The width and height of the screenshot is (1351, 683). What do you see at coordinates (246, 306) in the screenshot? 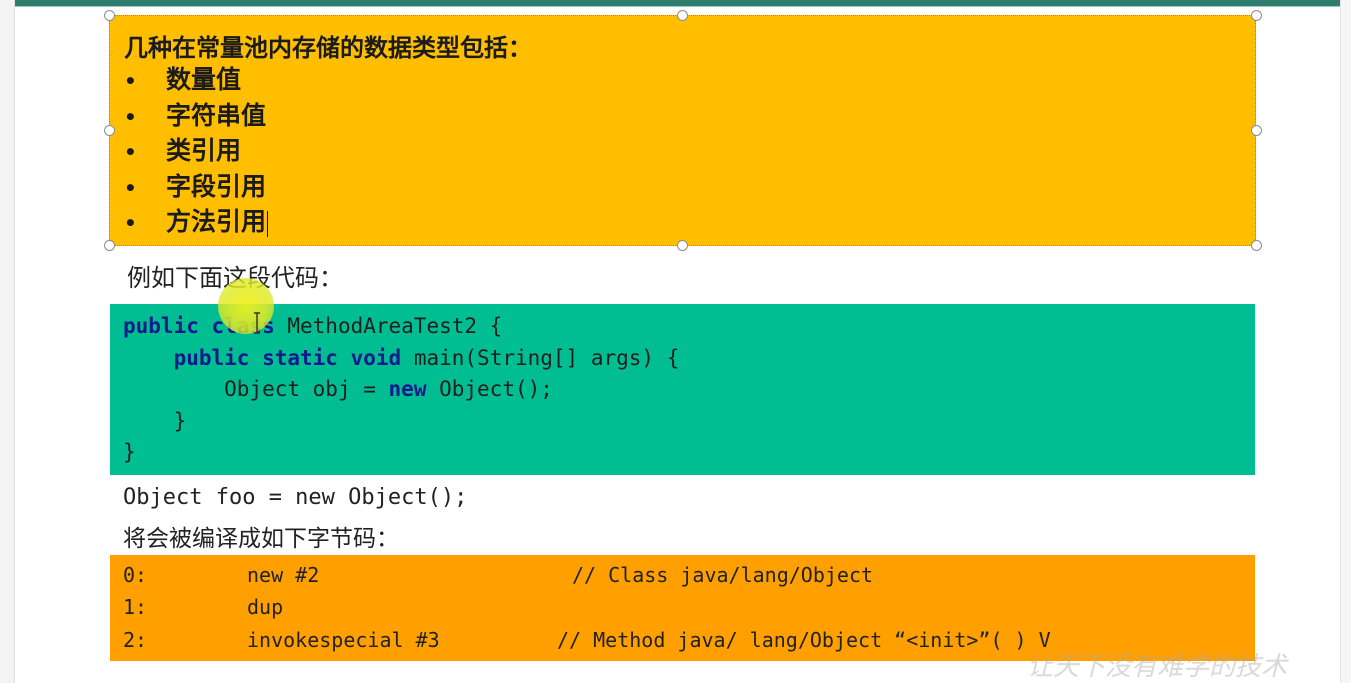
I see `cursor-highlight` at bounding box center [246, 306].